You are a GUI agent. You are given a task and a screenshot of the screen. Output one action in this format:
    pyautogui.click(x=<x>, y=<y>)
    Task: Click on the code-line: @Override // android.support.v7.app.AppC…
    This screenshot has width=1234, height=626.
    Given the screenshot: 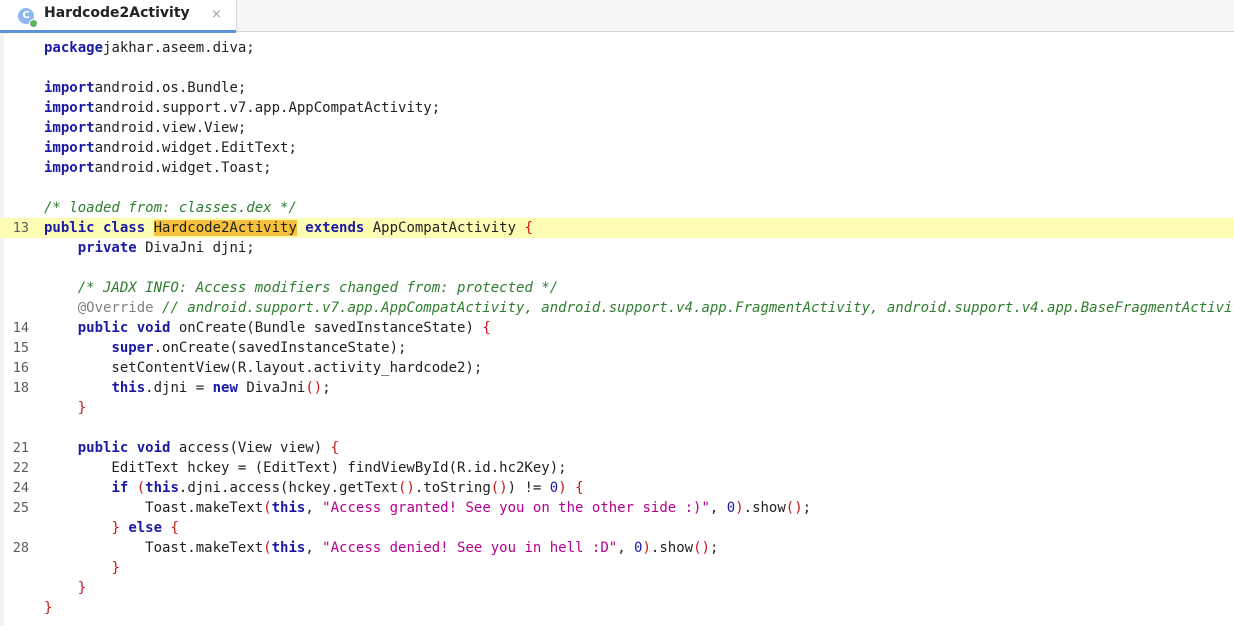 What is the action you would take?
    pyautogui.click(x=617, y=308)
    